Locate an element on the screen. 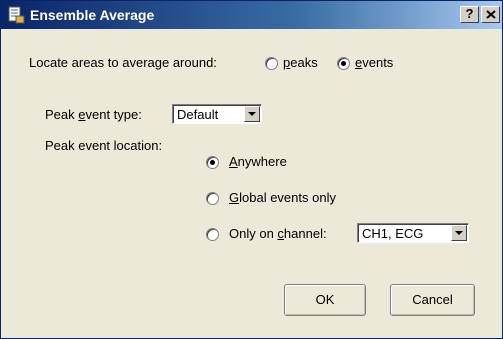 This screenshot has width=503, height=339. radio-events is located at coordinates (343, 63).